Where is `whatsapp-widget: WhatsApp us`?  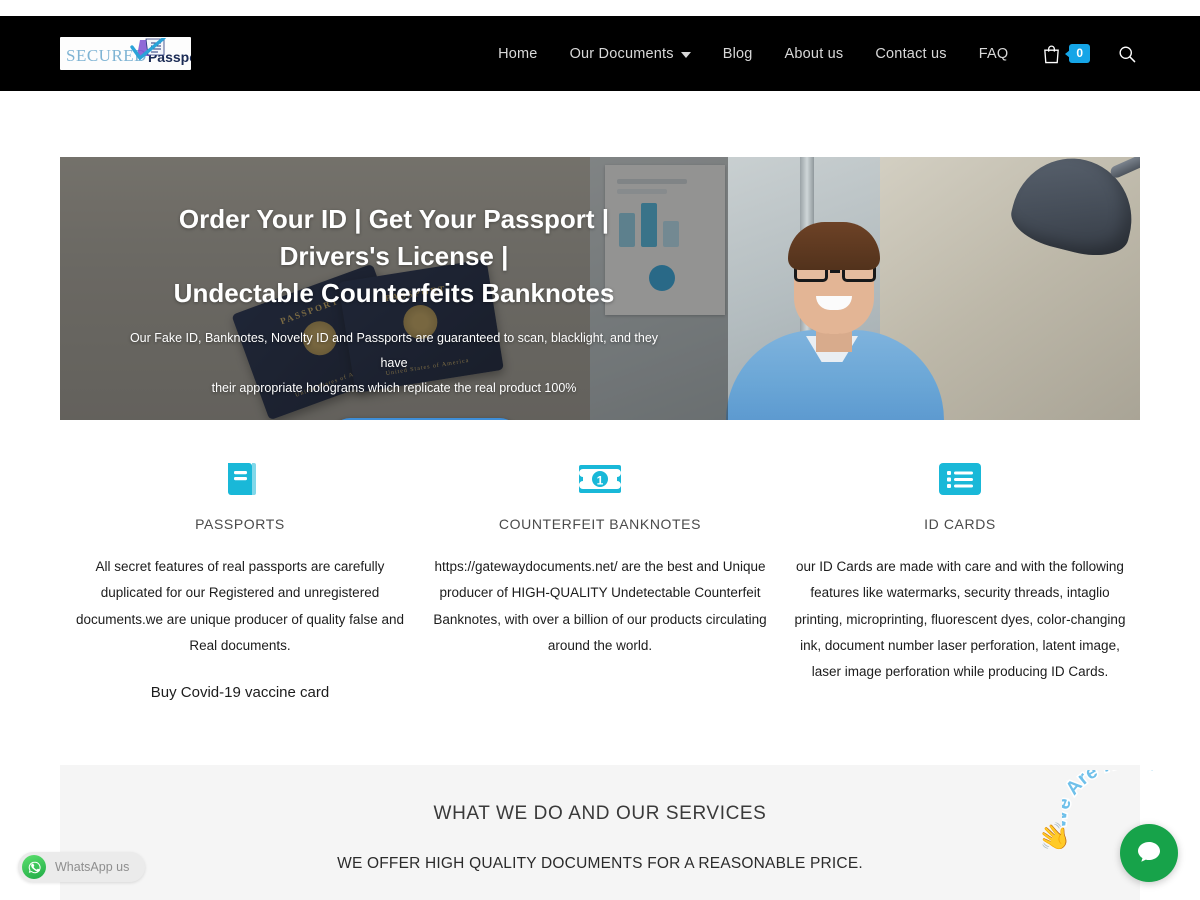 whatsapp-widget: WhatsApp us is located at coordinates (82, 867).